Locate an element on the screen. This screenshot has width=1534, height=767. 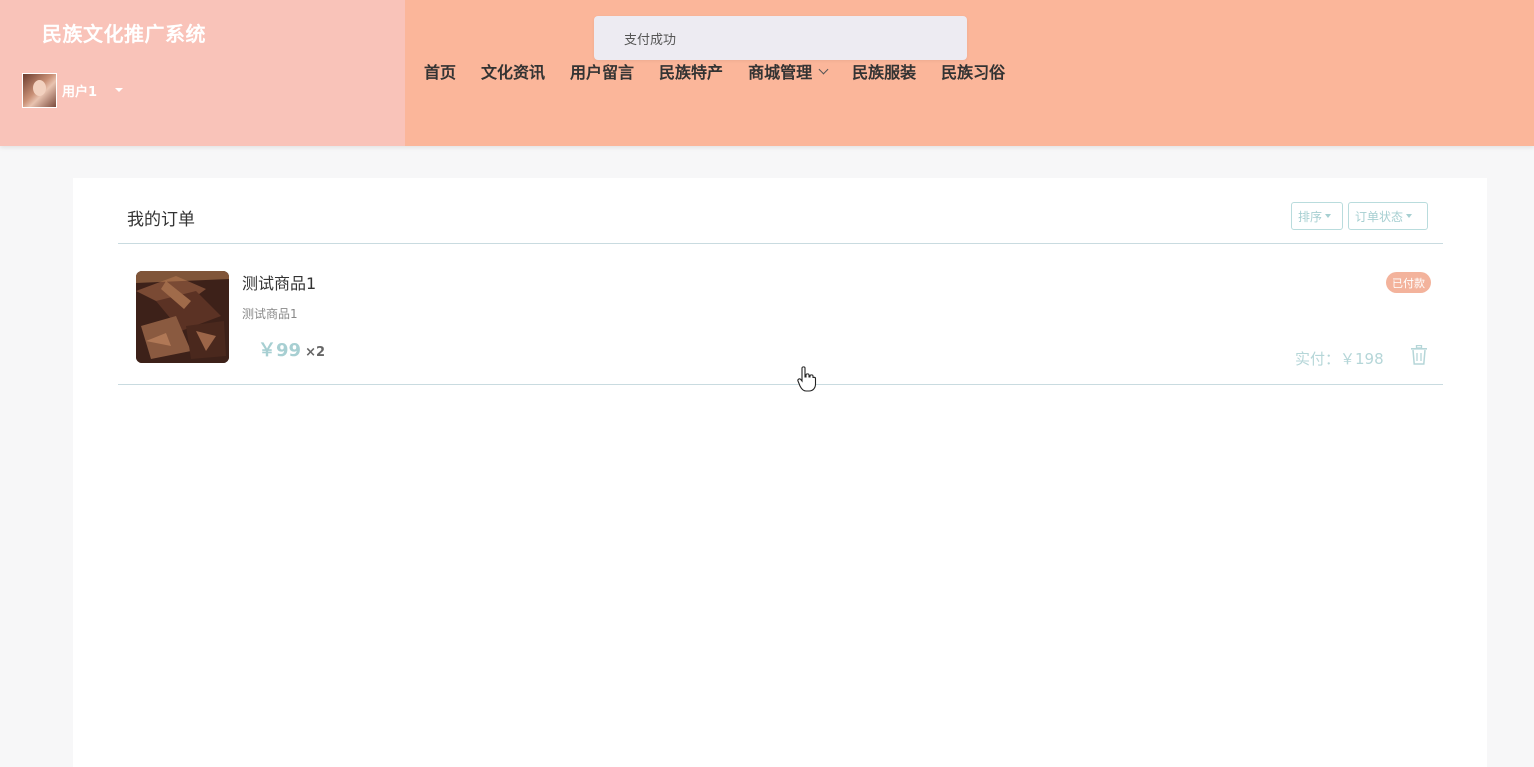
sort-label: 排序 is located at coordinates (1310, 216).